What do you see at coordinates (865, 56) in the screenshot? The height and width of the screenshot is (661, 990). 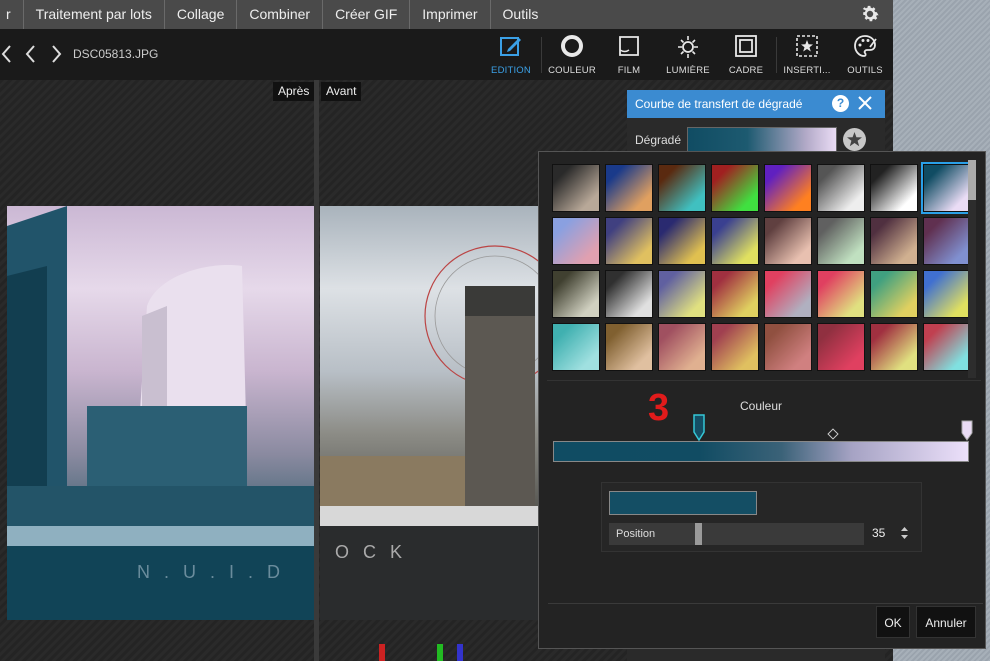 I see `tool-outils: OUTILS` at bounding box center [865, 56].